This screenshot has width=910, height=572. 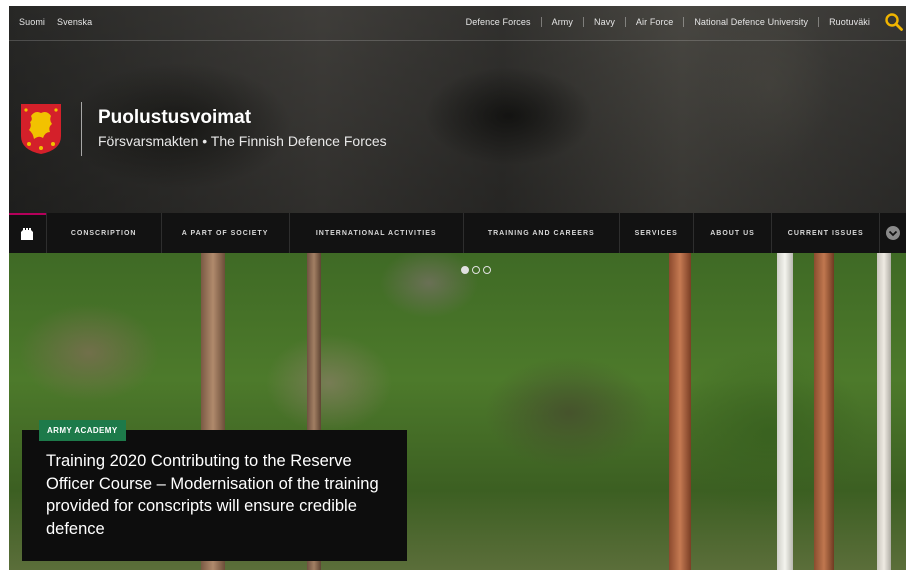 I want to click on toplink-air-force: Air Force, so click(x=653, y=22).